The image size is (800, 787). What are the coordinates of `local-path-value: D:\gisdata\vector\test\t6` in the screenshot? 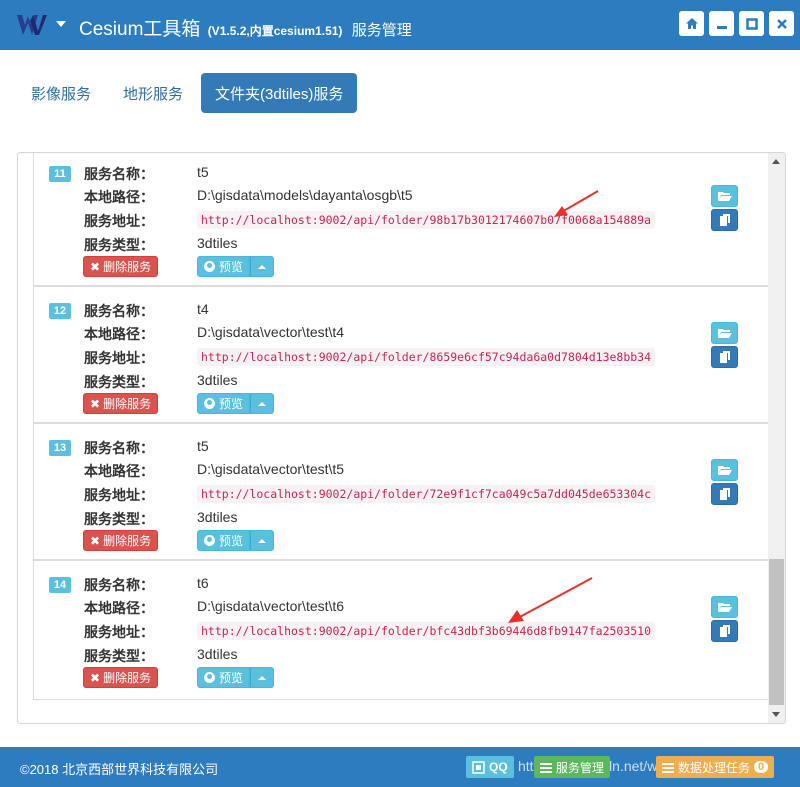 It's located at (271, 606).